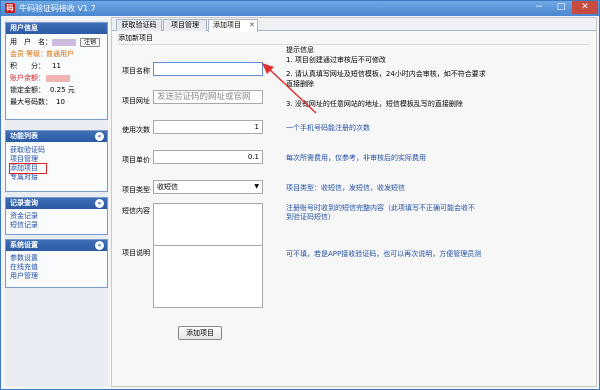  What do you see at coordinates (289, 88) in the screenshot?
I see `annotation-arrow-icon` at bounding box center [289, 88].